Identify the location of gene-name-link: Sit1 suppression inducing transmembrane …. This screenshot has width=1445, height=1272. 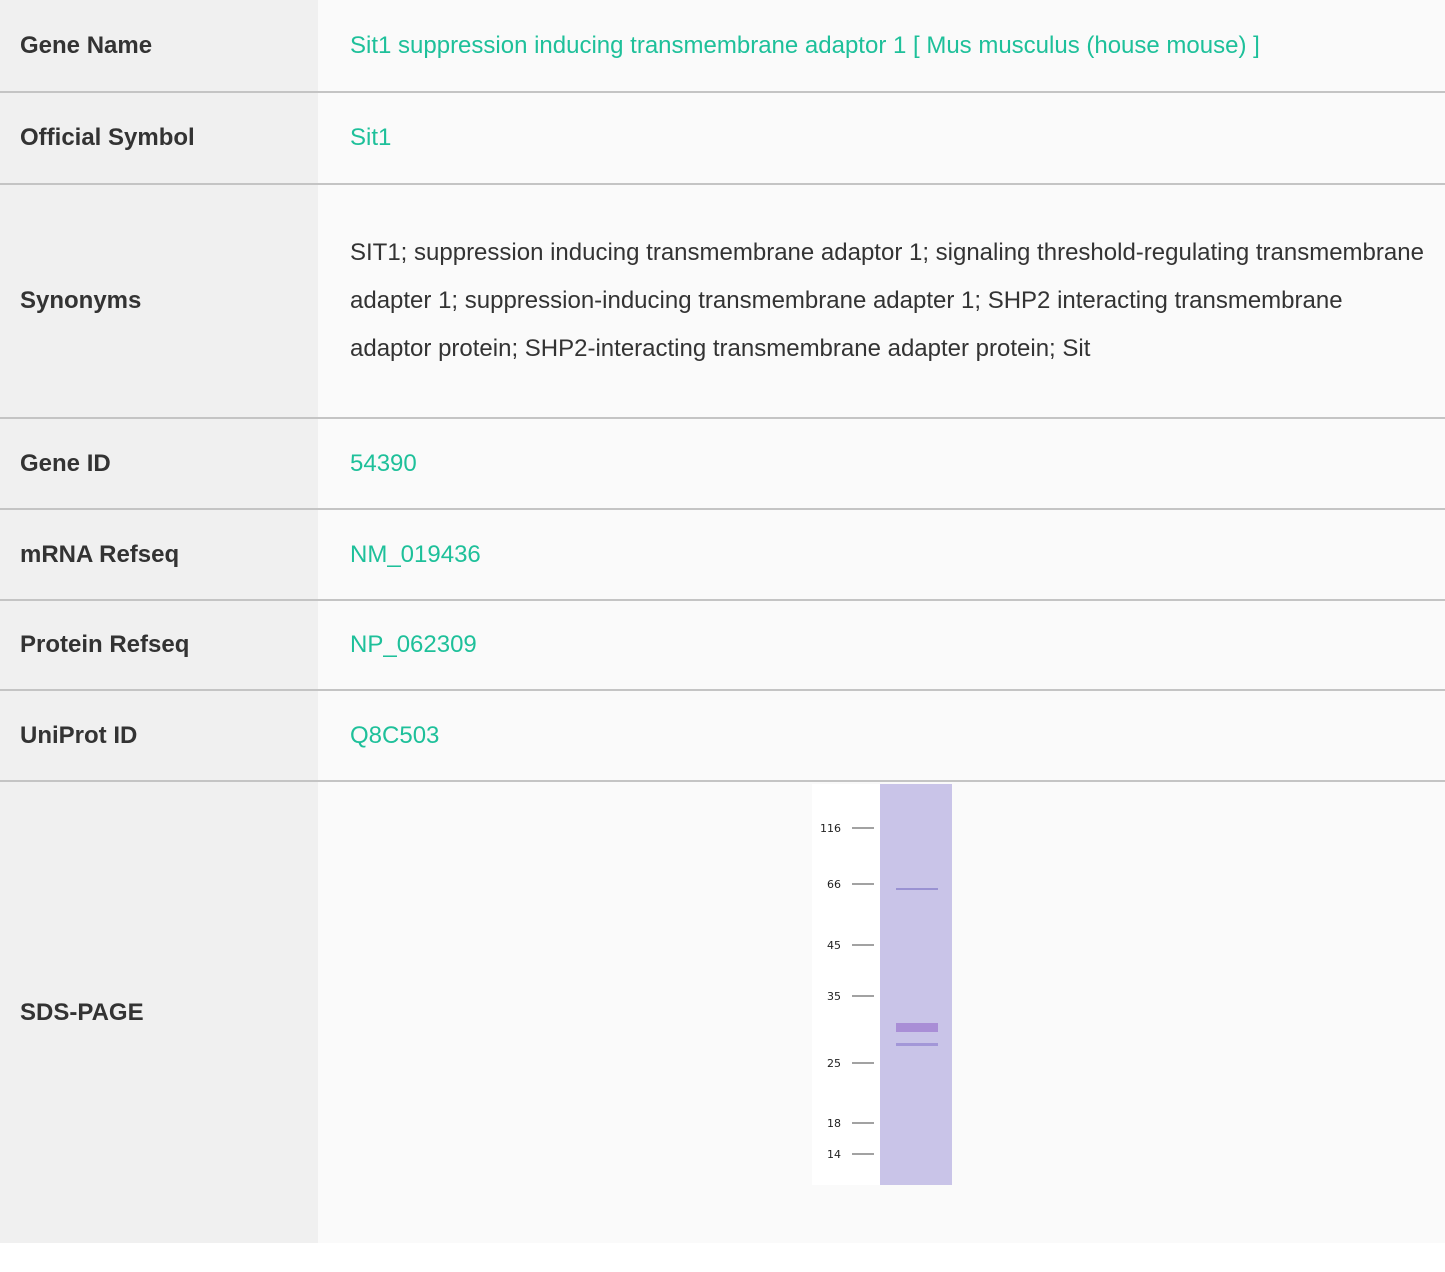
(881, 46).